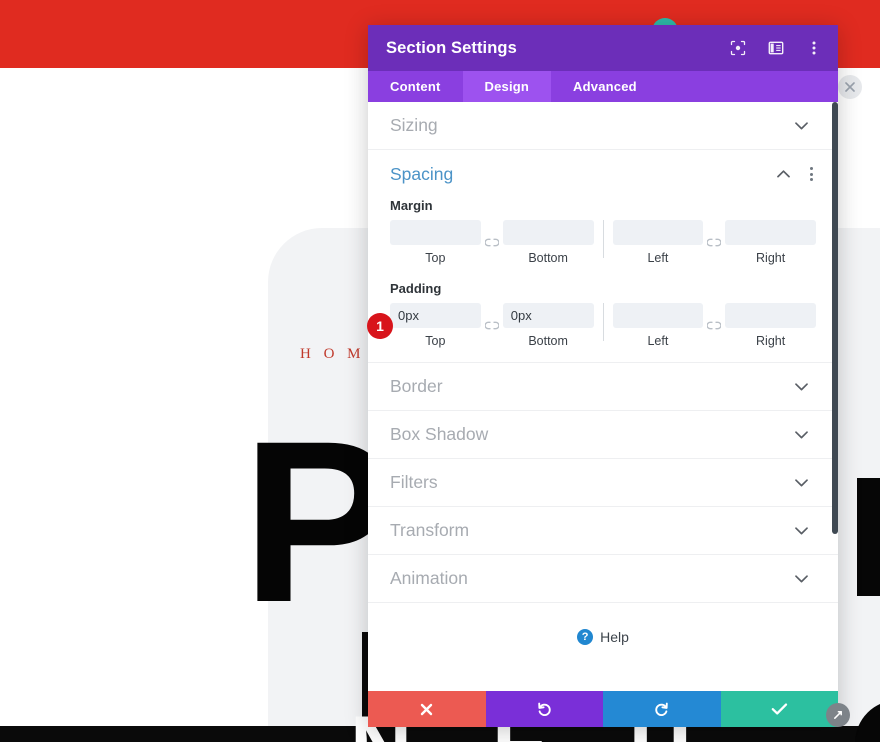 The image size is (880, 742). I want to click on padding-top-label: Top, so click(435, 341).